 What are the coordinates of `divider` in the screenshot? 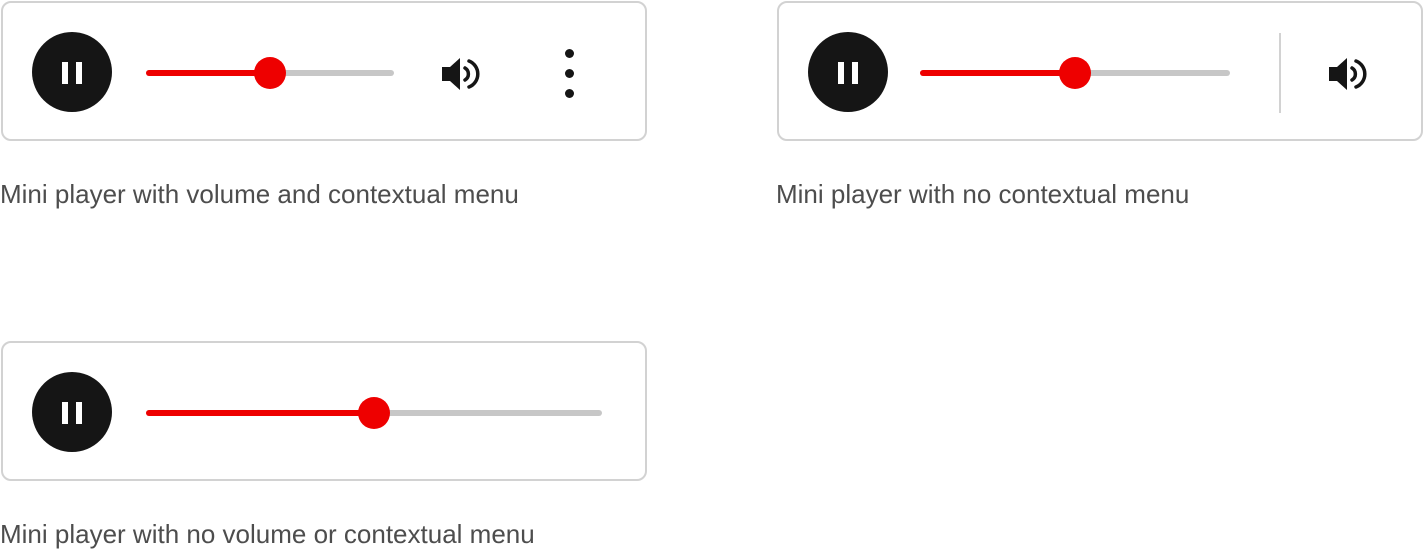 It's located at (1280, 73).